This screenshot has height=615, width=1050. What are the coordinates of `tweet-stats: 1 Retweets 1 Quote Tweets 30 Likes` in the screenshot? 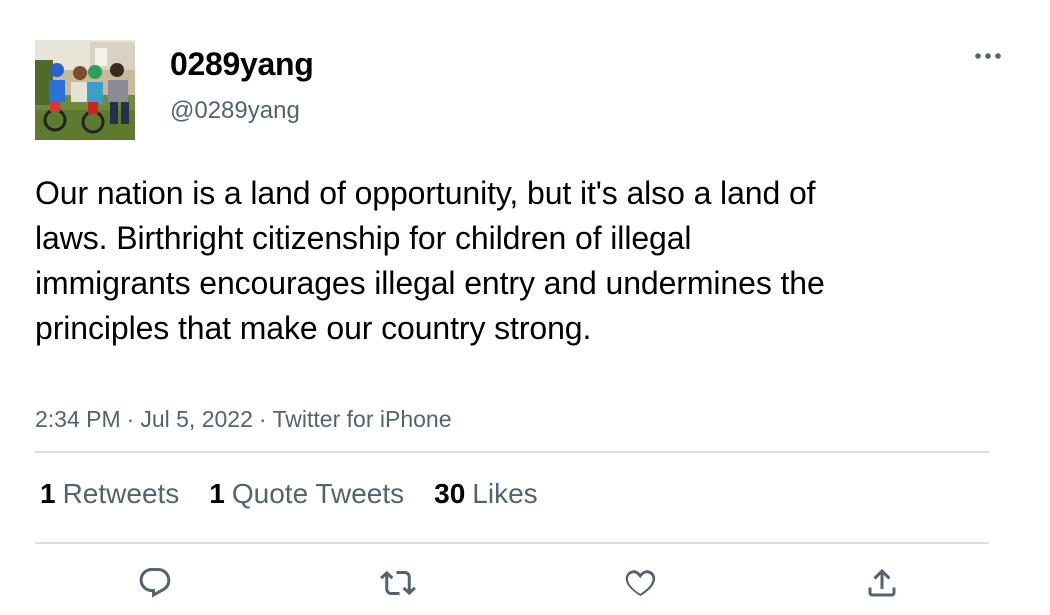 It's located at (304, 494).